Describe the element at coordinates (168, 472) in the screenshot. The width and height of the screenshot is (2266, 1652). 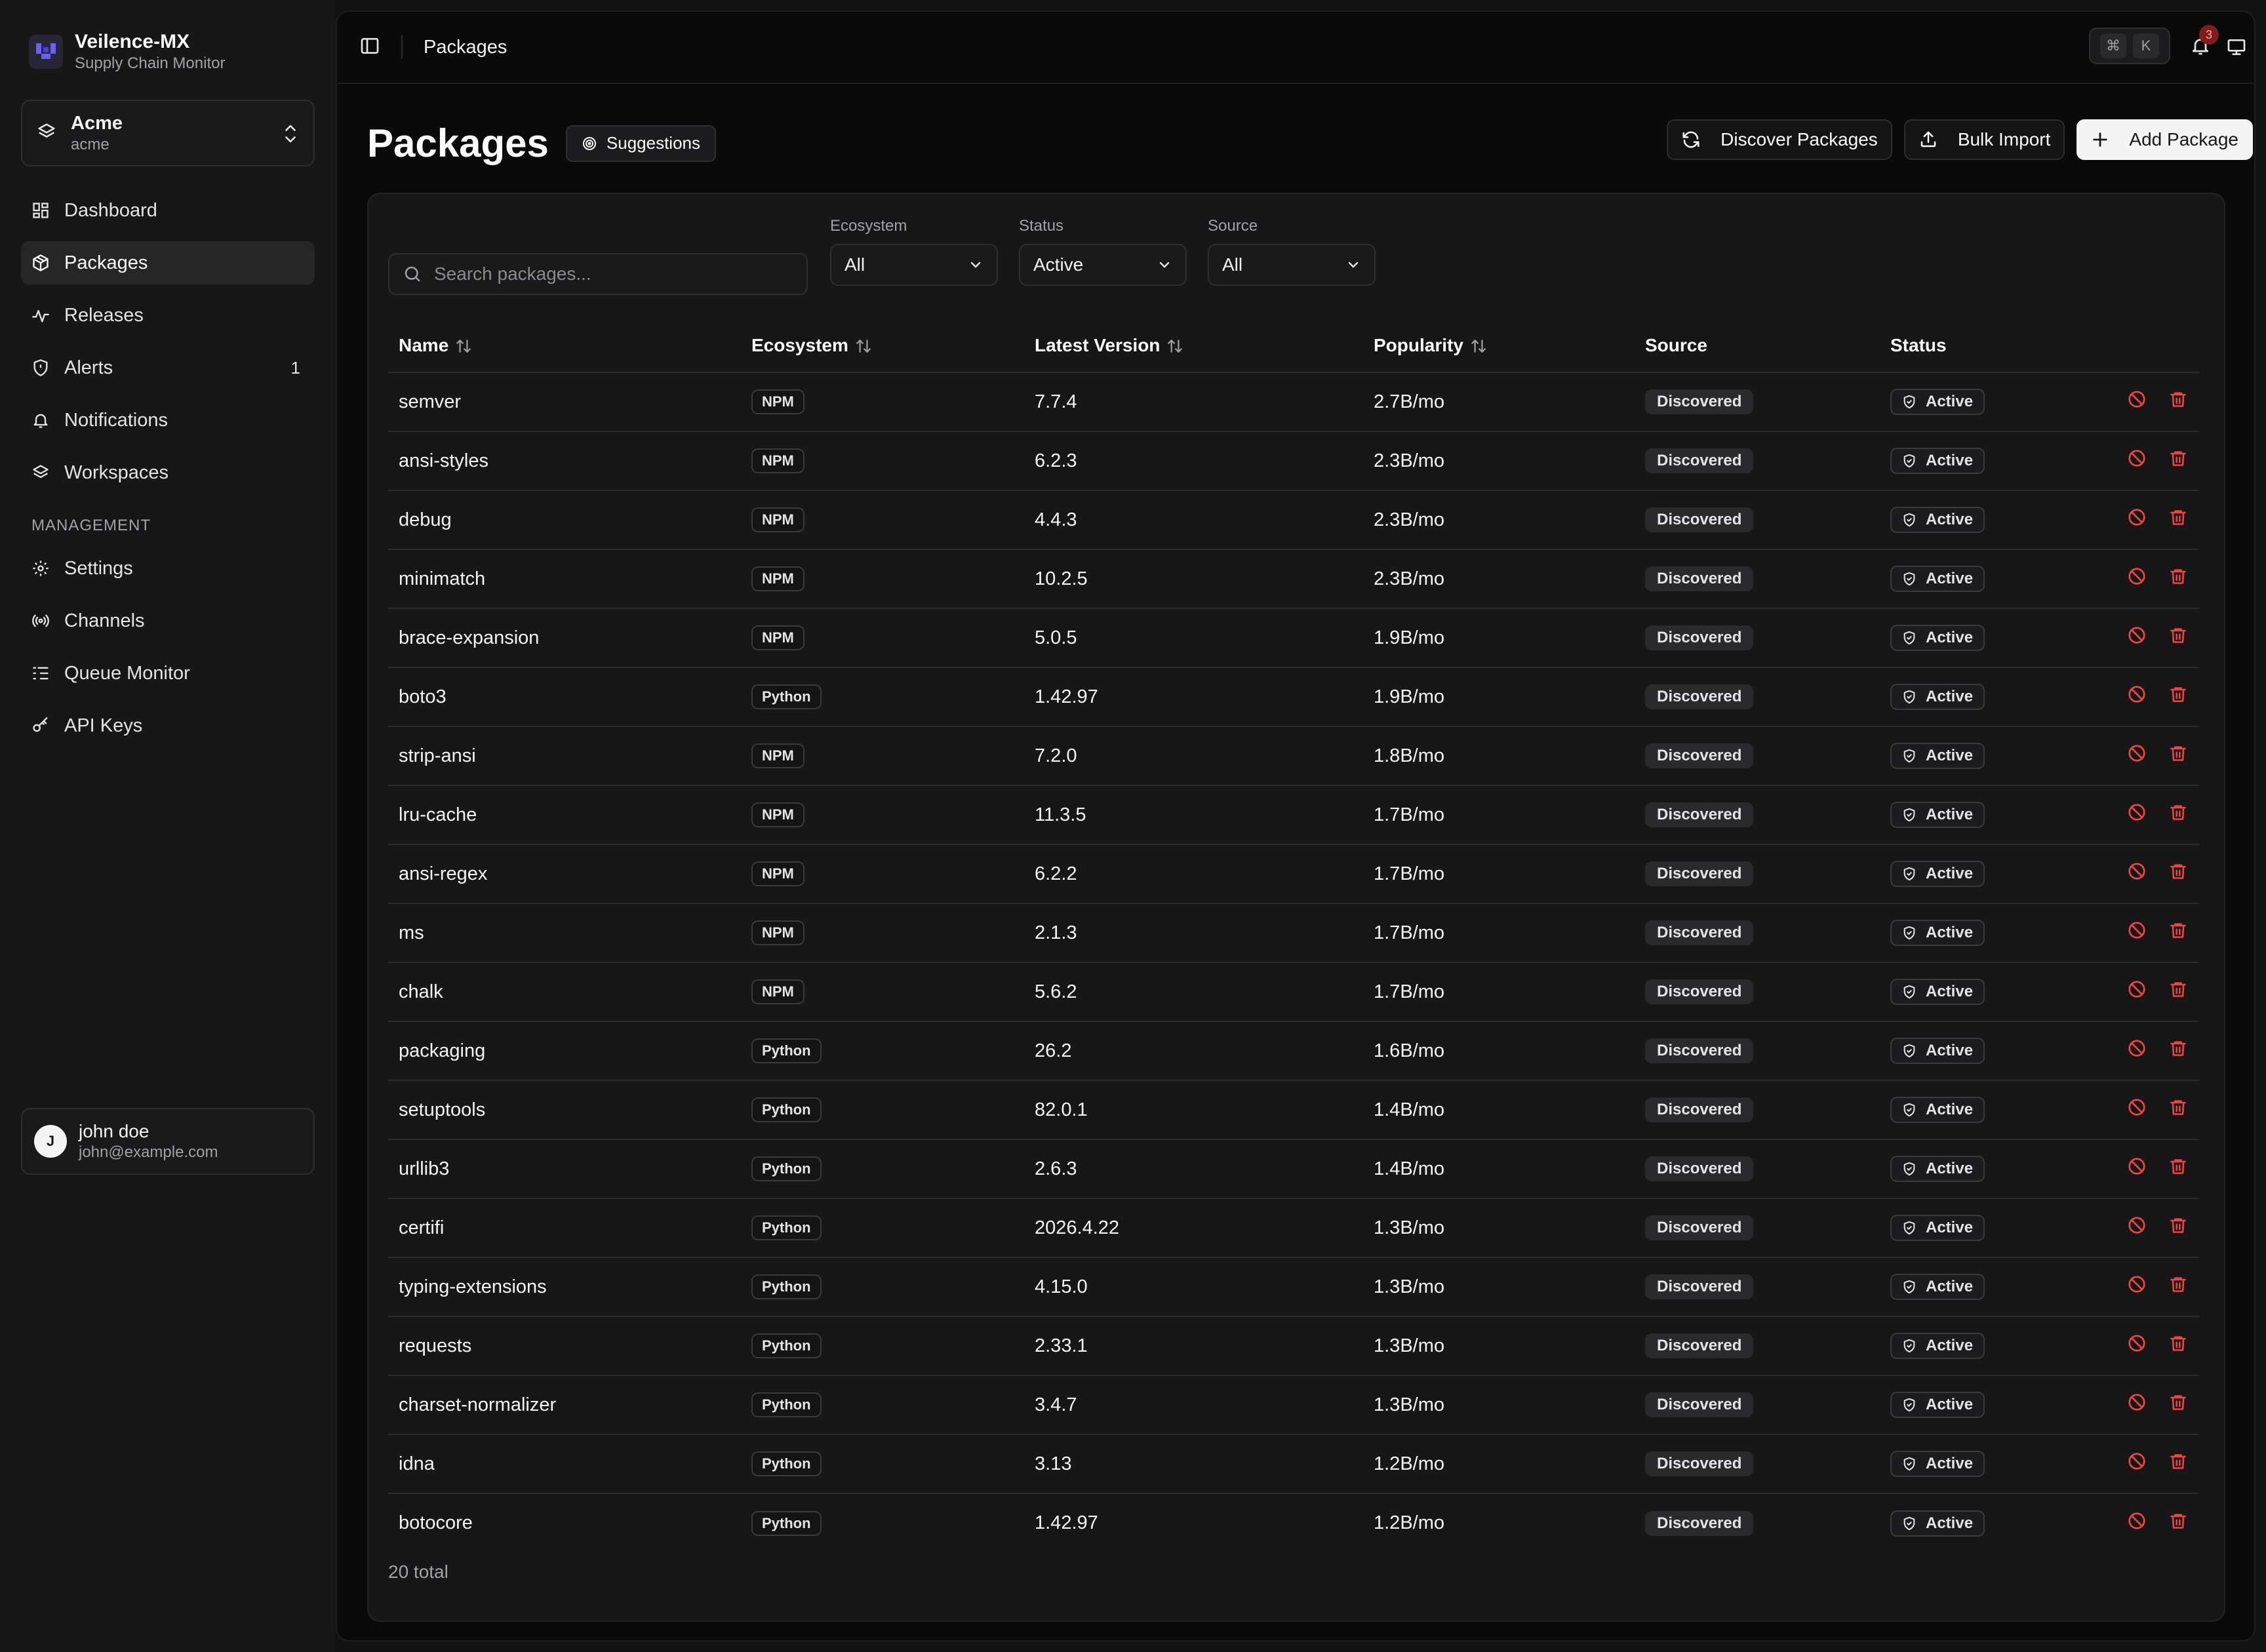
I see `sidebar-item-workspaces: Workspaces` at that location.